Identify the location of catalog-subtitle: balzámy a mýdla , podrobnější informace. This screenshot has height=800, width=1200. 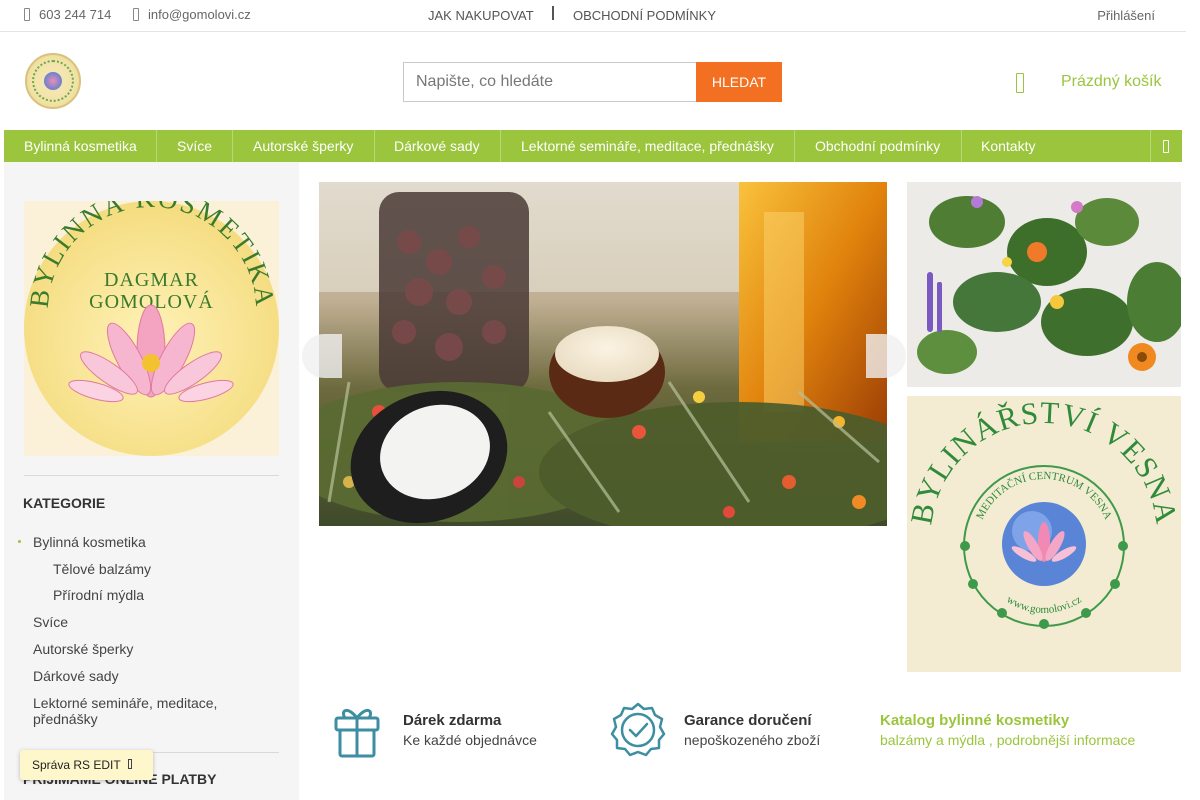
(1007, 740).